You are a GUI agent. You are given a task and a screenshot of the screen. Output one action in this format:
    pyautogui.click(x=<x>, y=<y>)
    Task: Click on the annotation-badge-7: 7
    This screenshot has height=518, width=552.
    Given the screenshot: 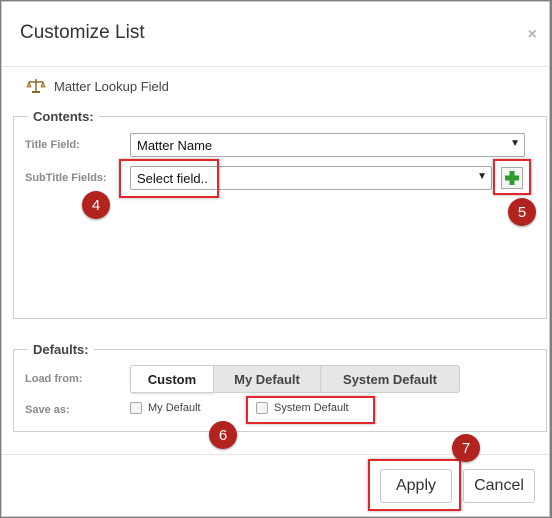 What is the action you would take?
    pyautogui.click(x=466, y=448)
    